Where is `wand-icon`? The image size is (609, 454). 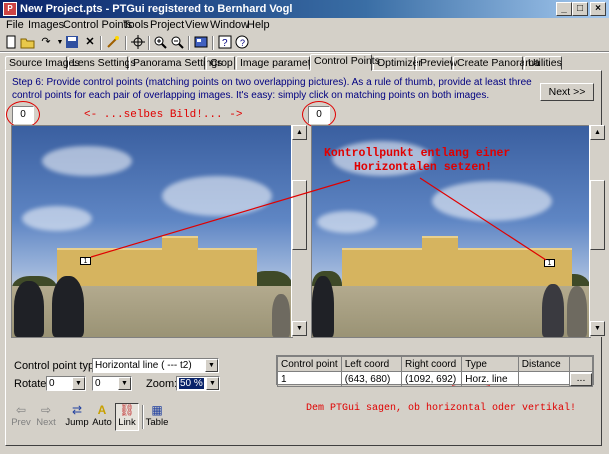
wand-icon is located at coordinates (113, 42).